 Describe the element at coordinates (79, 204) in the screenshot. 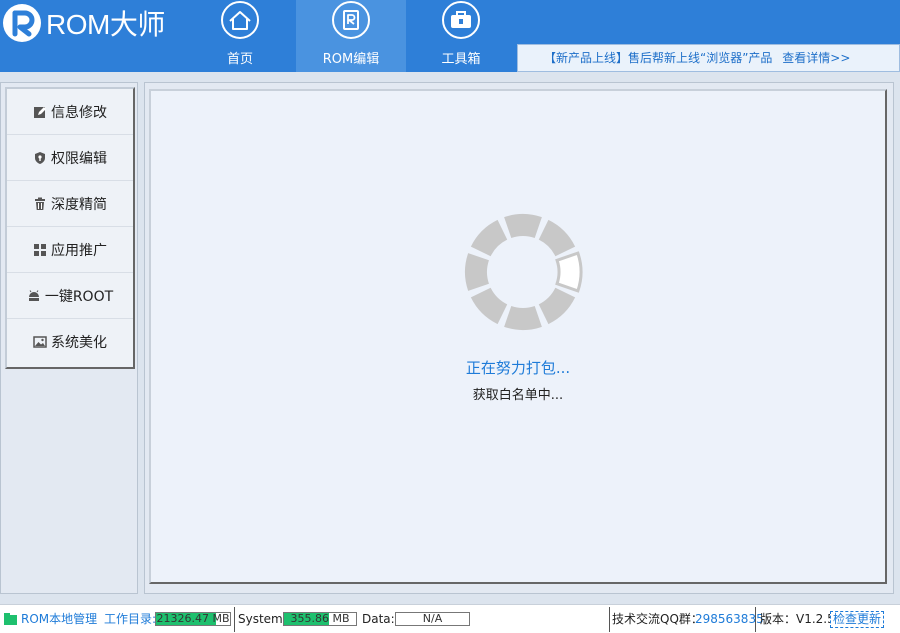

I see `sidebar-item-label: 深度精简` at that location.